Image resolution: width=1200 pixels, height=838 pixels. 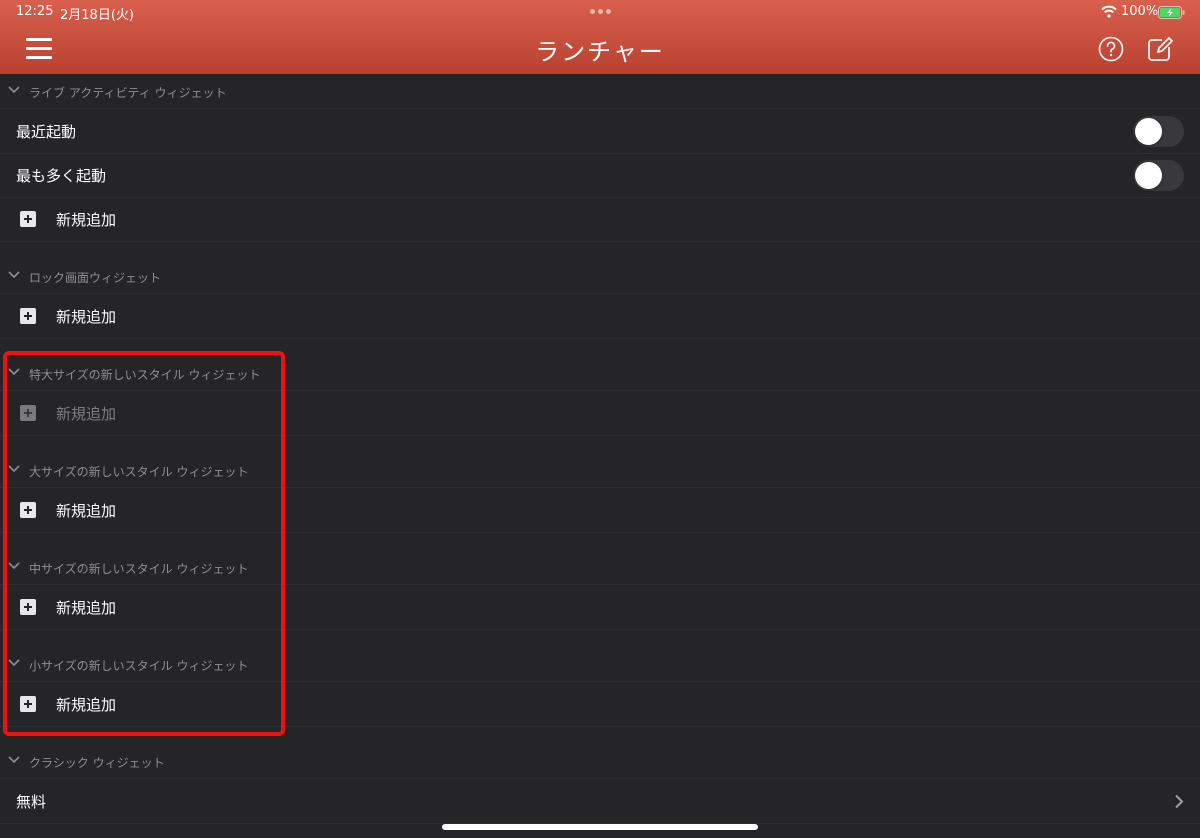 I want to click on item-label: 最近起動, so click(x=46, y=132).